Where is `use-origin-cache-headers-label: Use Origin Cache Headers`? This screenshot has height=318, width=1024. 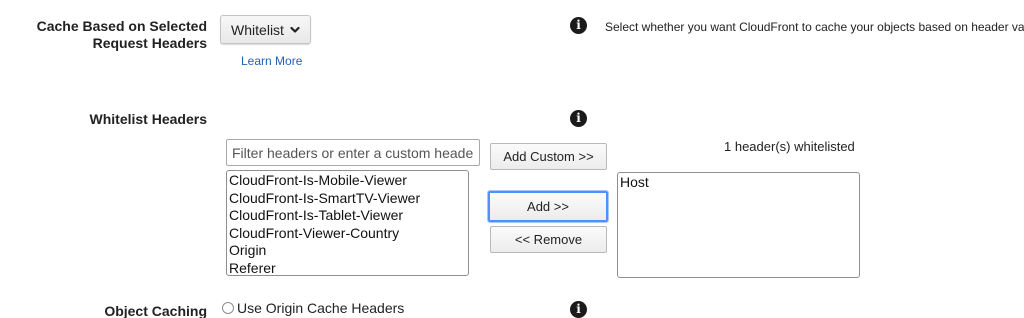 use-origin-cache-headers-label: Use Origin Cache Headers is located at coordinates (320, 308).